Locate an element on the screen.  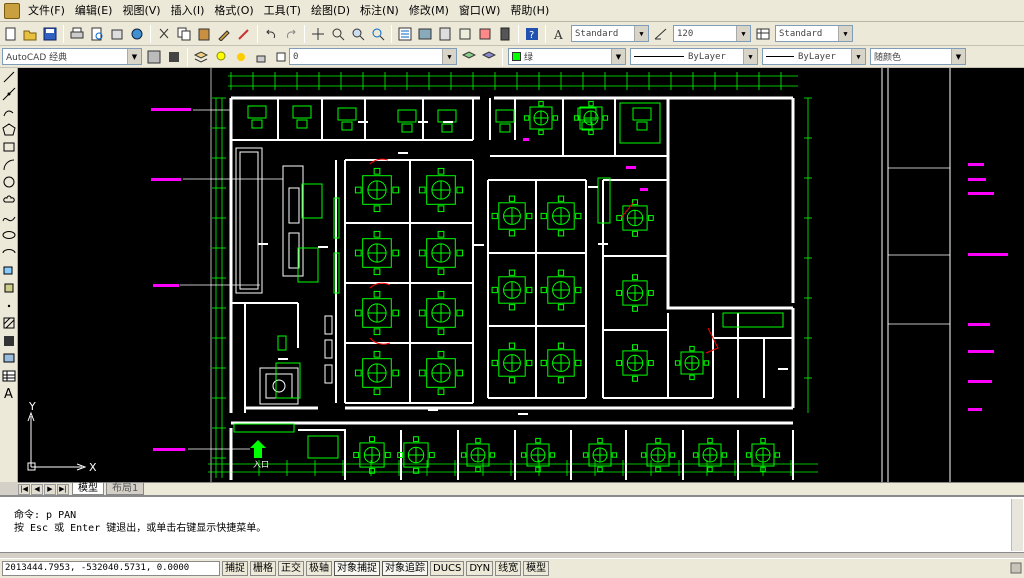
menu-window: 窗口(W) is located at coordinates (479, 11).